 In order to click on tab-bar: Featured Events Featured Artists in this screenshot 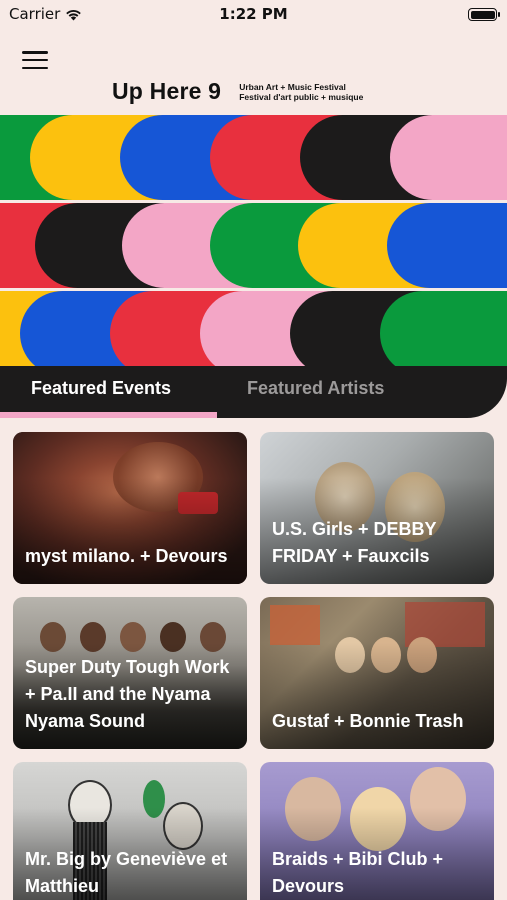, I will do `click(253, 392)`.